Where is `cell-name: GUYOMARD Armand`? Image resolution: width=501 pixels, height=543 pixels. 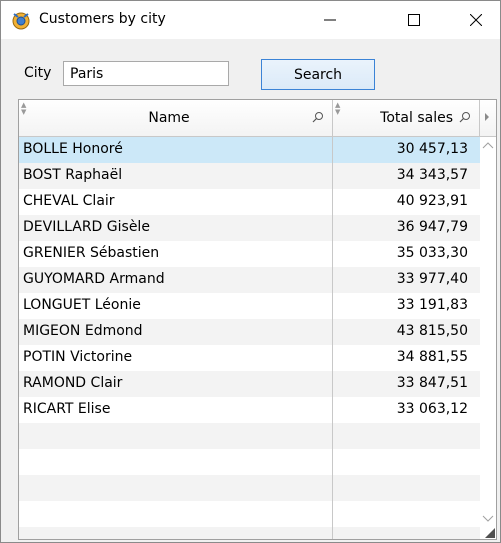
cell-name: GUYOMARD Armand is located at coordinates (94, 279).